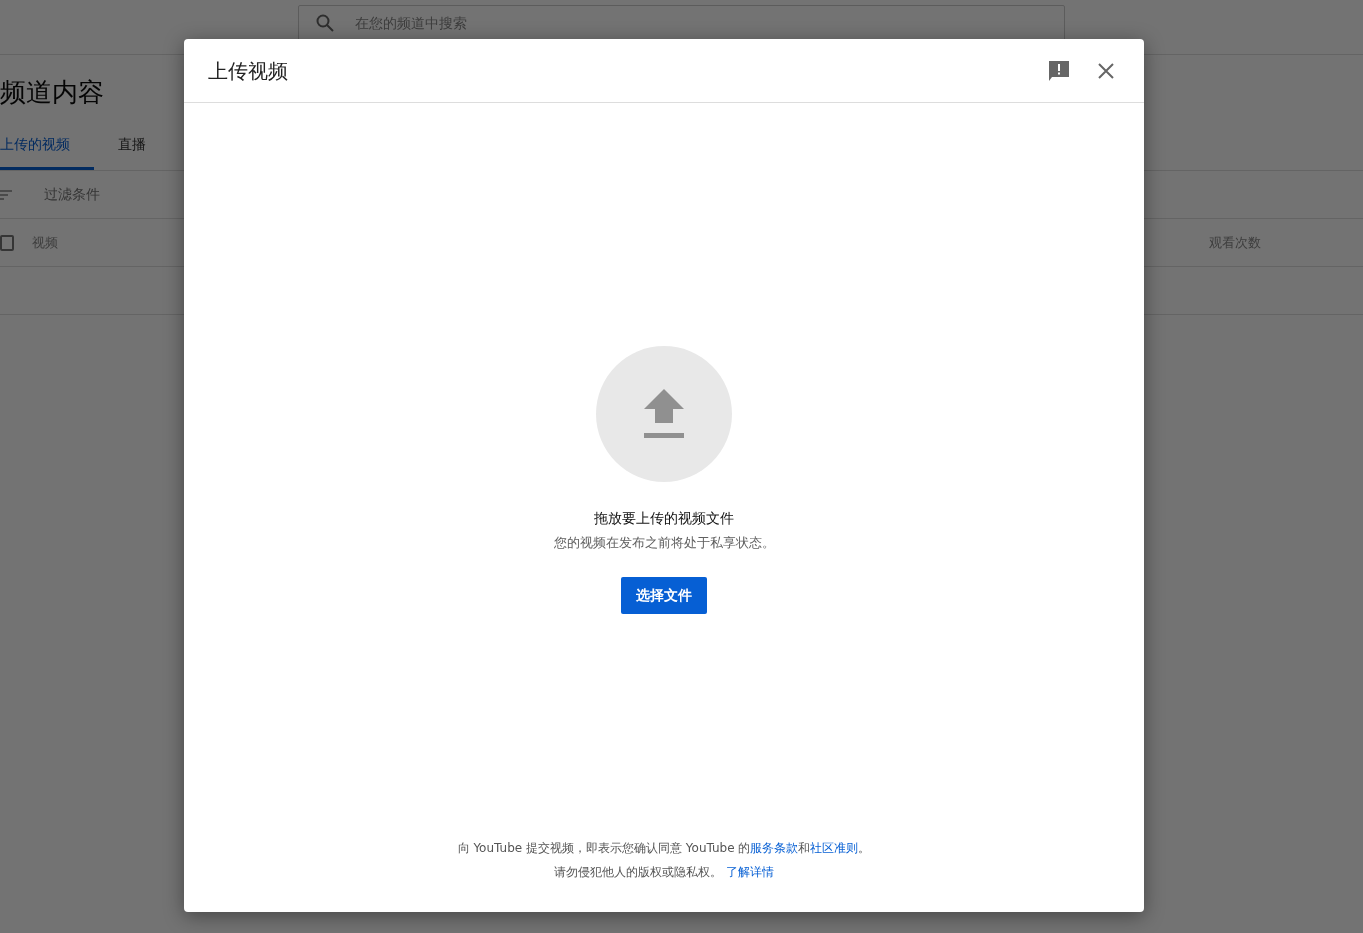 Image resolution: width=1363 pixels, height=933 pixels. I want to click on policy-link: 服务条款, so click(774, 848).